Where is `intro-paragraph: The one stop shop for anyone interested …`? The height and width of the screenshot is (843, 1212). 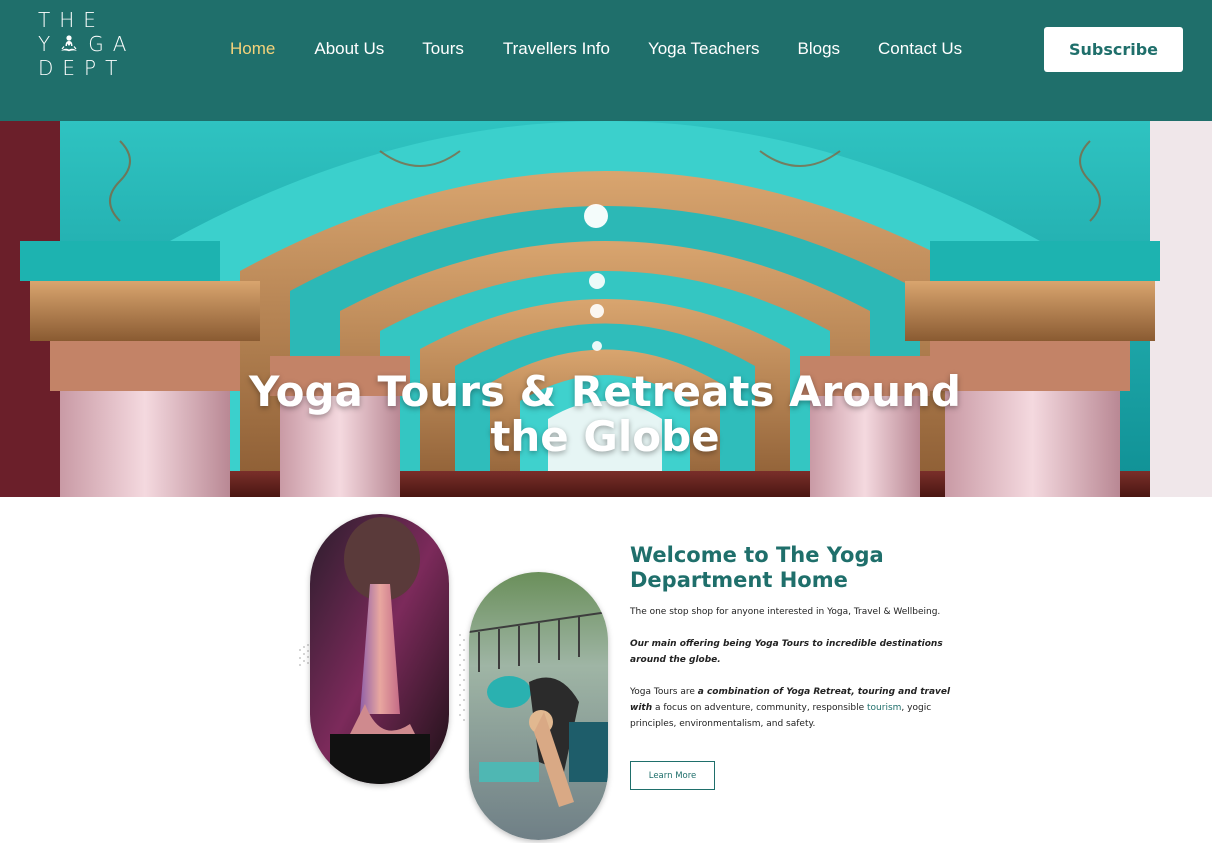
intro-paragraph: The one stop shop for anyone interested … is located at coordinates (785, 612).